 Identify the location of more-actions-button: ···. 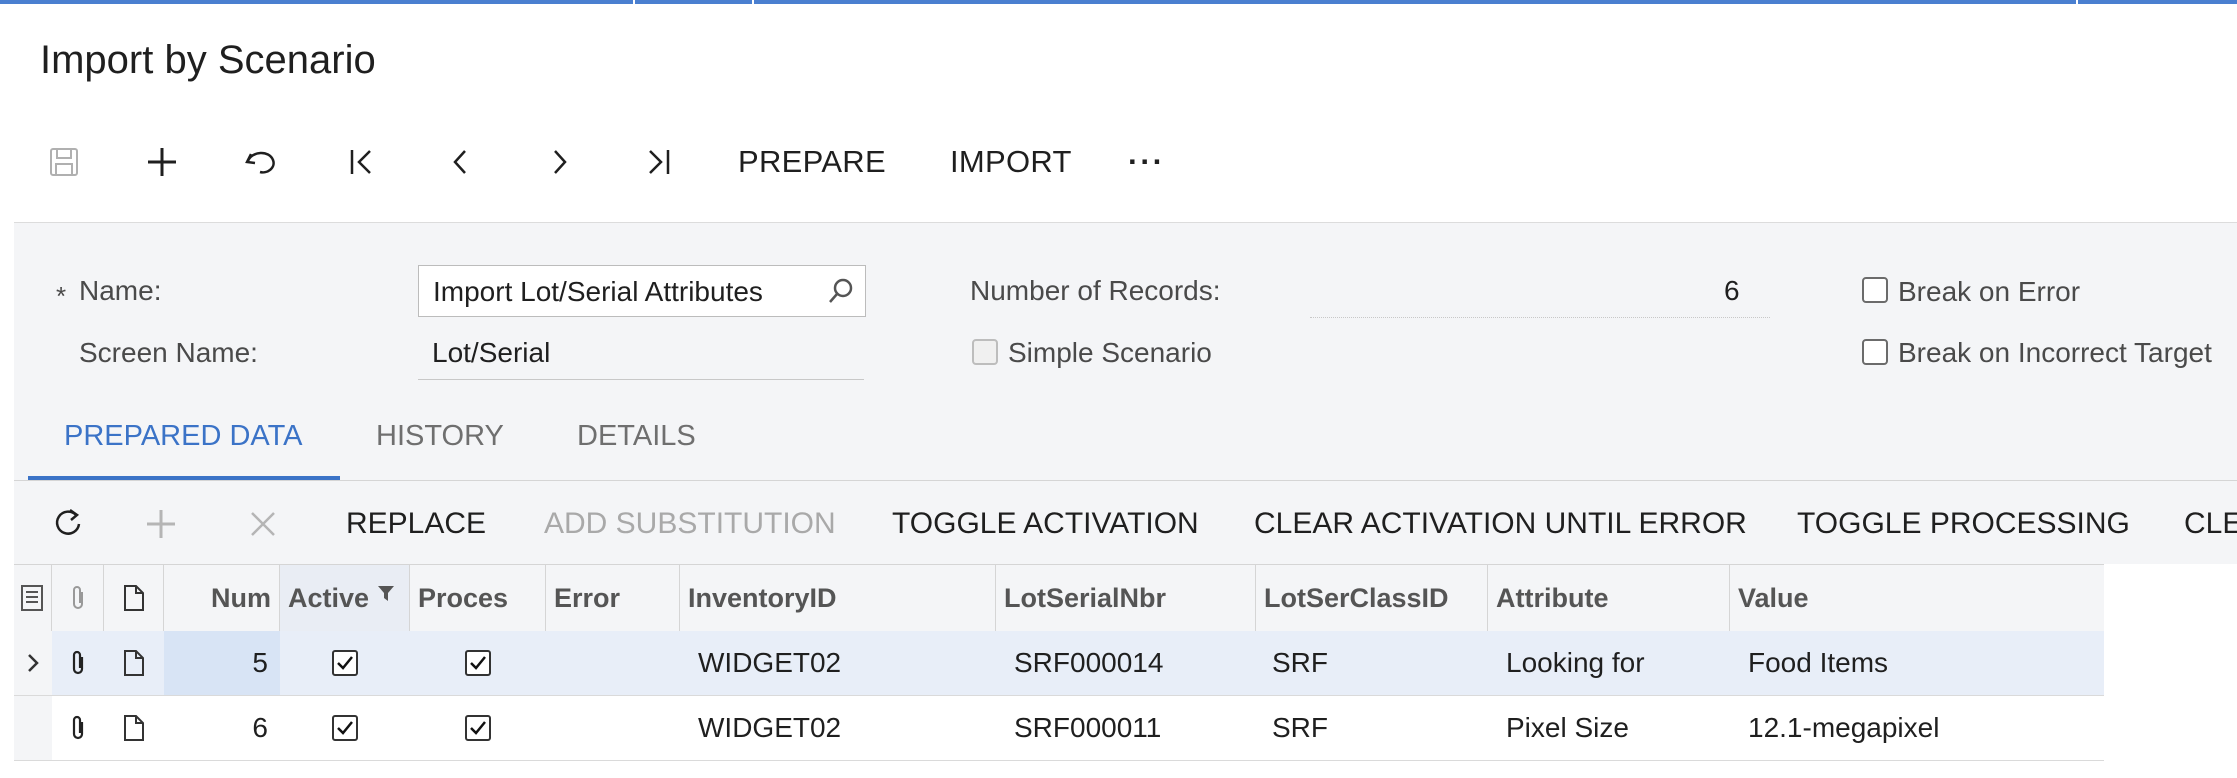
(1146, 162).